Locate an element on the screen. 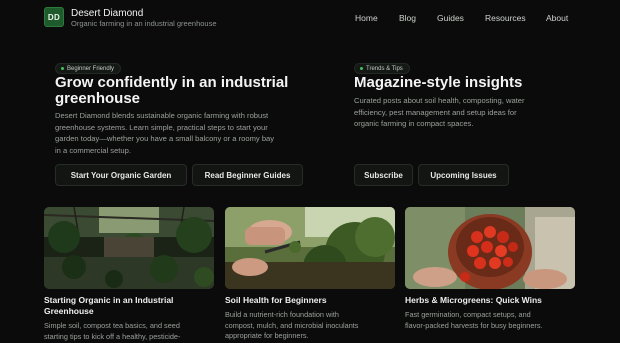 The height and width of the screenshot is (343, 620). card-excerpt-line: Fast germination, compact setups, and is located at coordinates (468, 314).